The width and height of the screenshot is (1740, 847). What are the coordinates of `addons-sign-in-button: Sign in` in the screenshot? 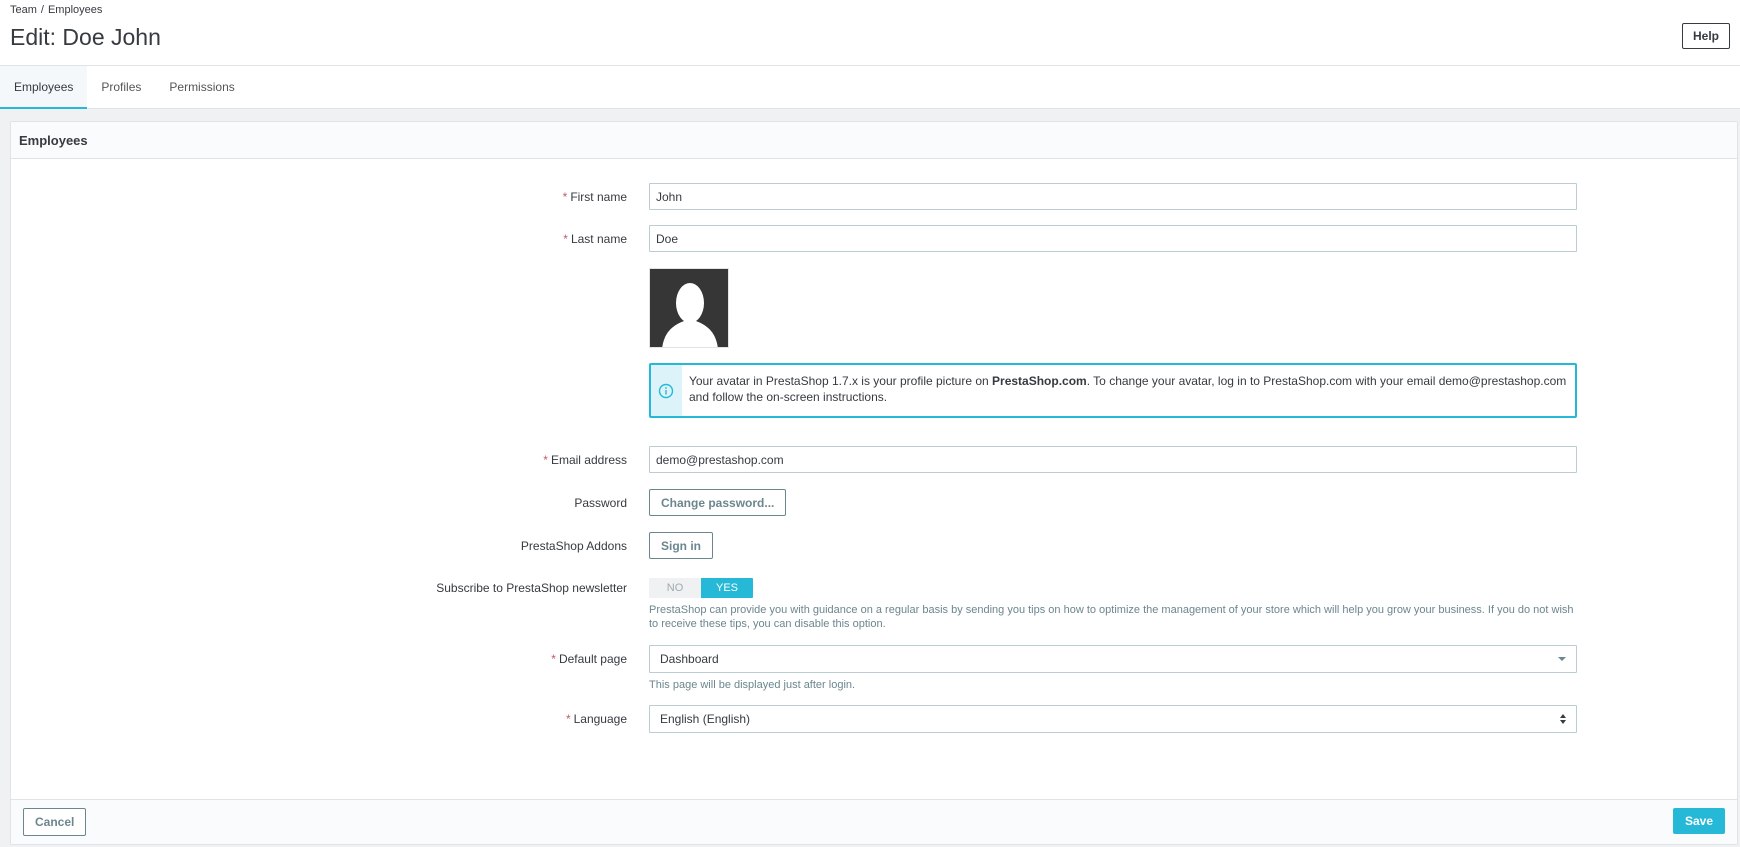 It's located at (681, 545).